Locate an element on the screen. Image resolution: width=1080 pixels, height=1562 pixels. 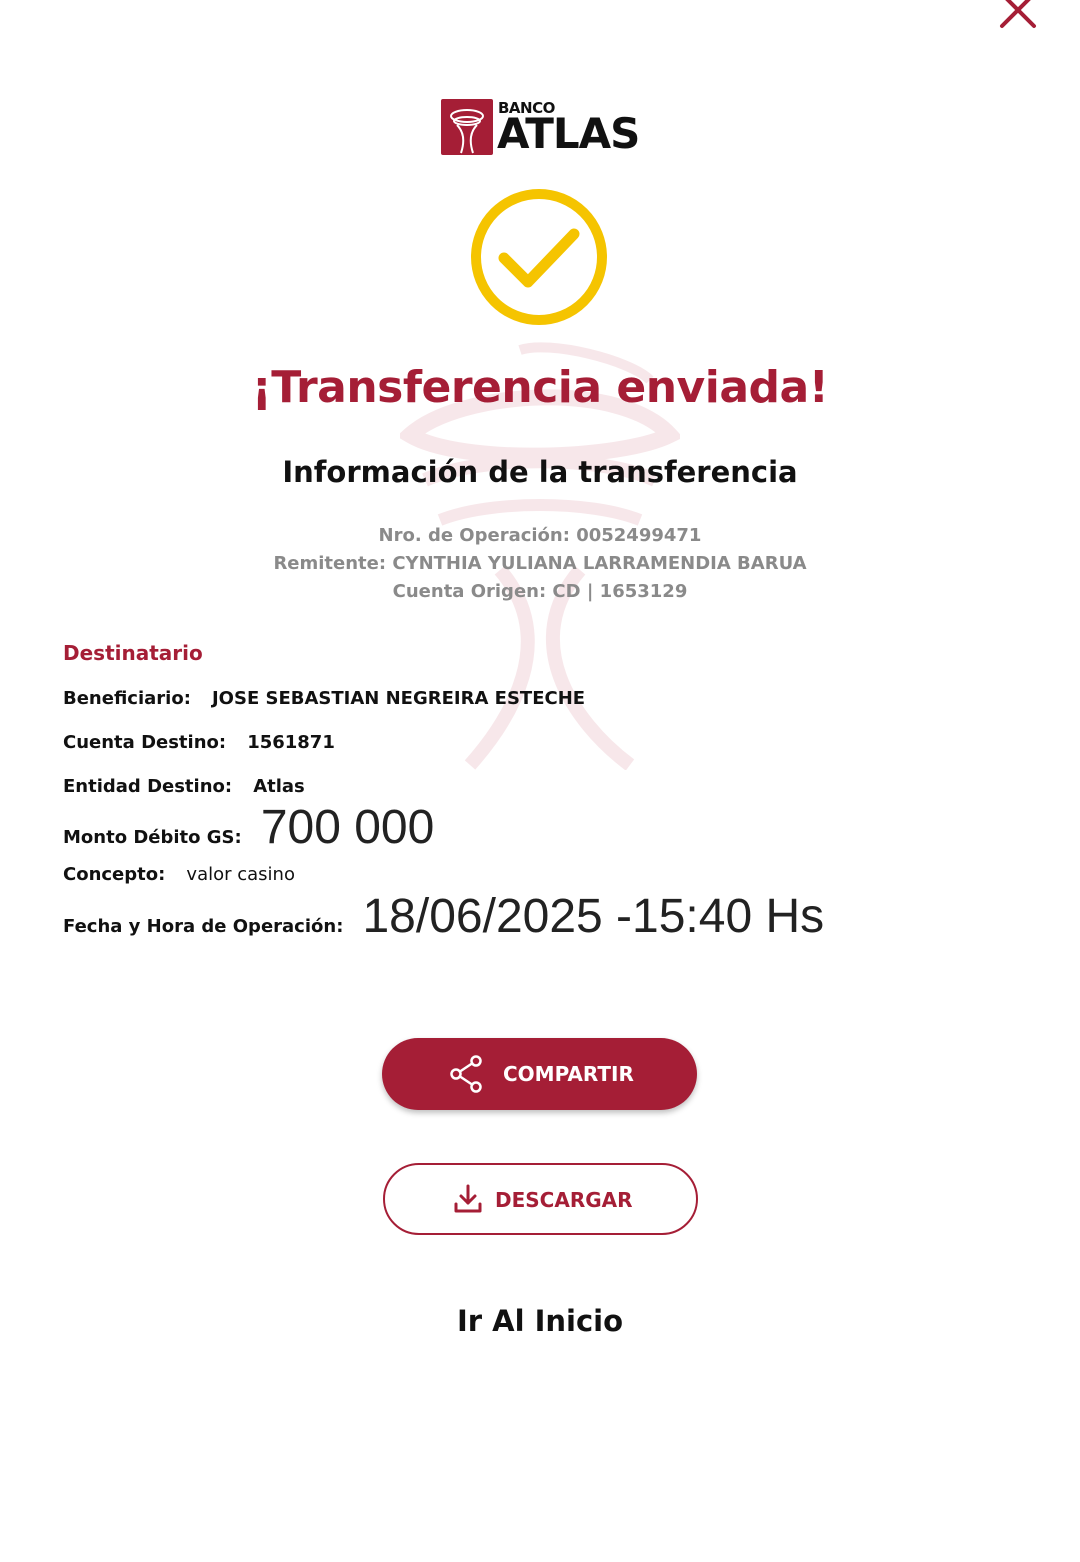
share-icon is located at coordinates (466, 1074).